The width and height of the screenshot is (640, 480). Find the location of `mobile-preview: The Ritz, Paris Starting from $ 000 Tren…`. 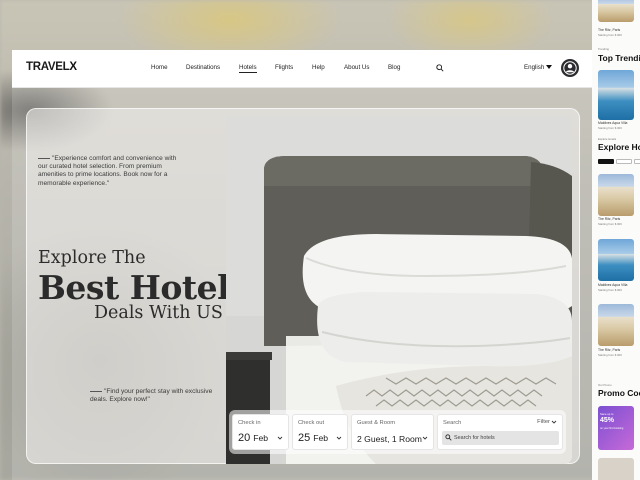

mobile-preview: The Ritz, Paris Starting from $ 000 Tren… is located at coordinates (616, 240).